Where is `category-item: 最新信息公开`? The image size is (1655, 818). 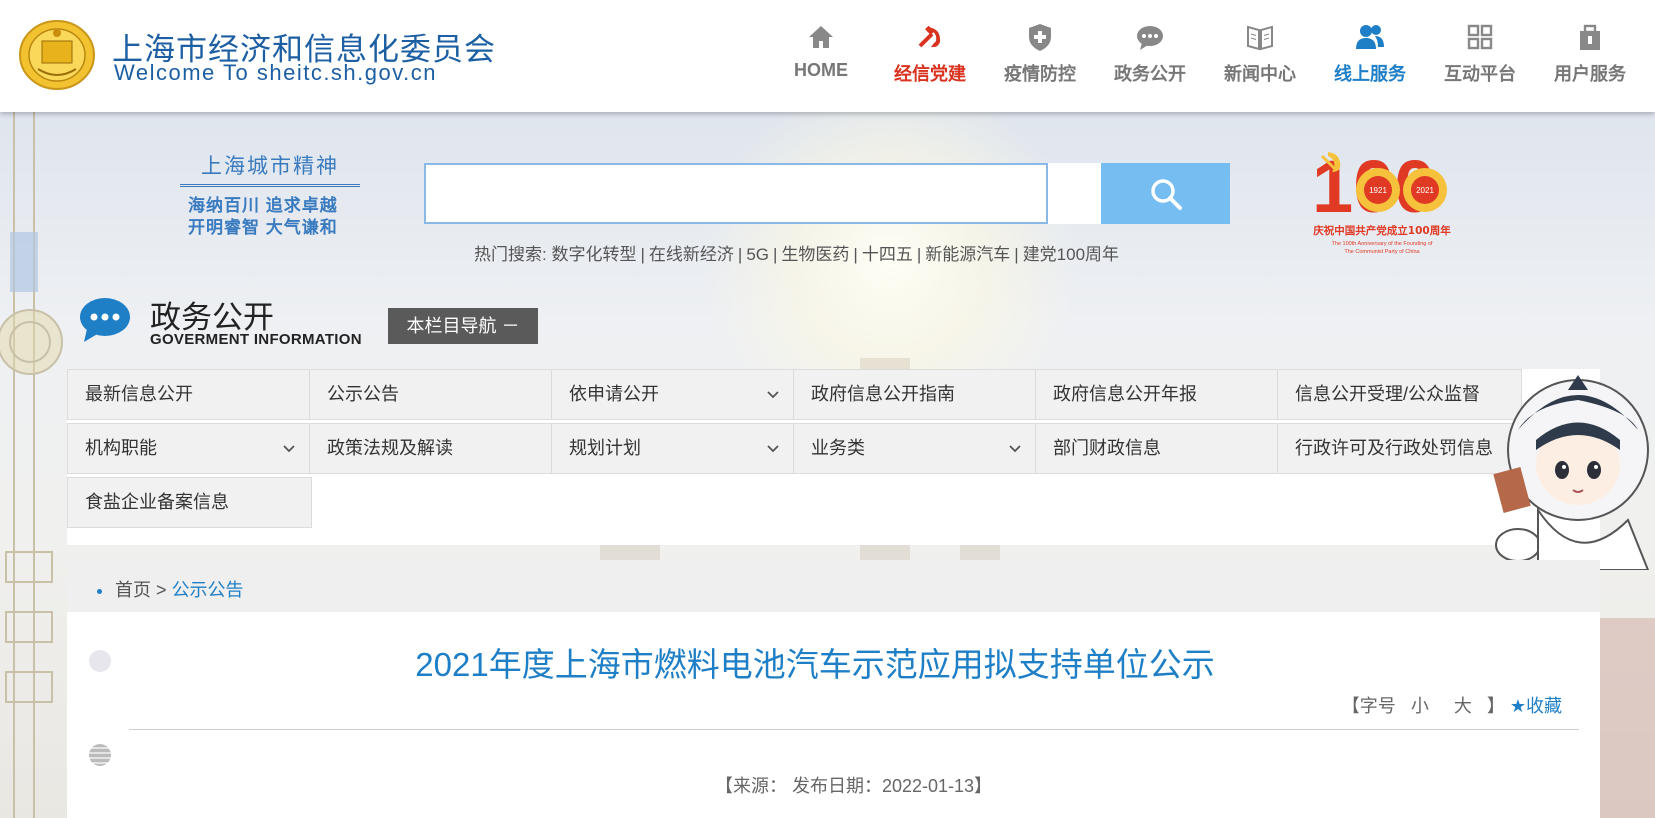
category-item: 最新信息公开 is located at coordinates (189, 394).